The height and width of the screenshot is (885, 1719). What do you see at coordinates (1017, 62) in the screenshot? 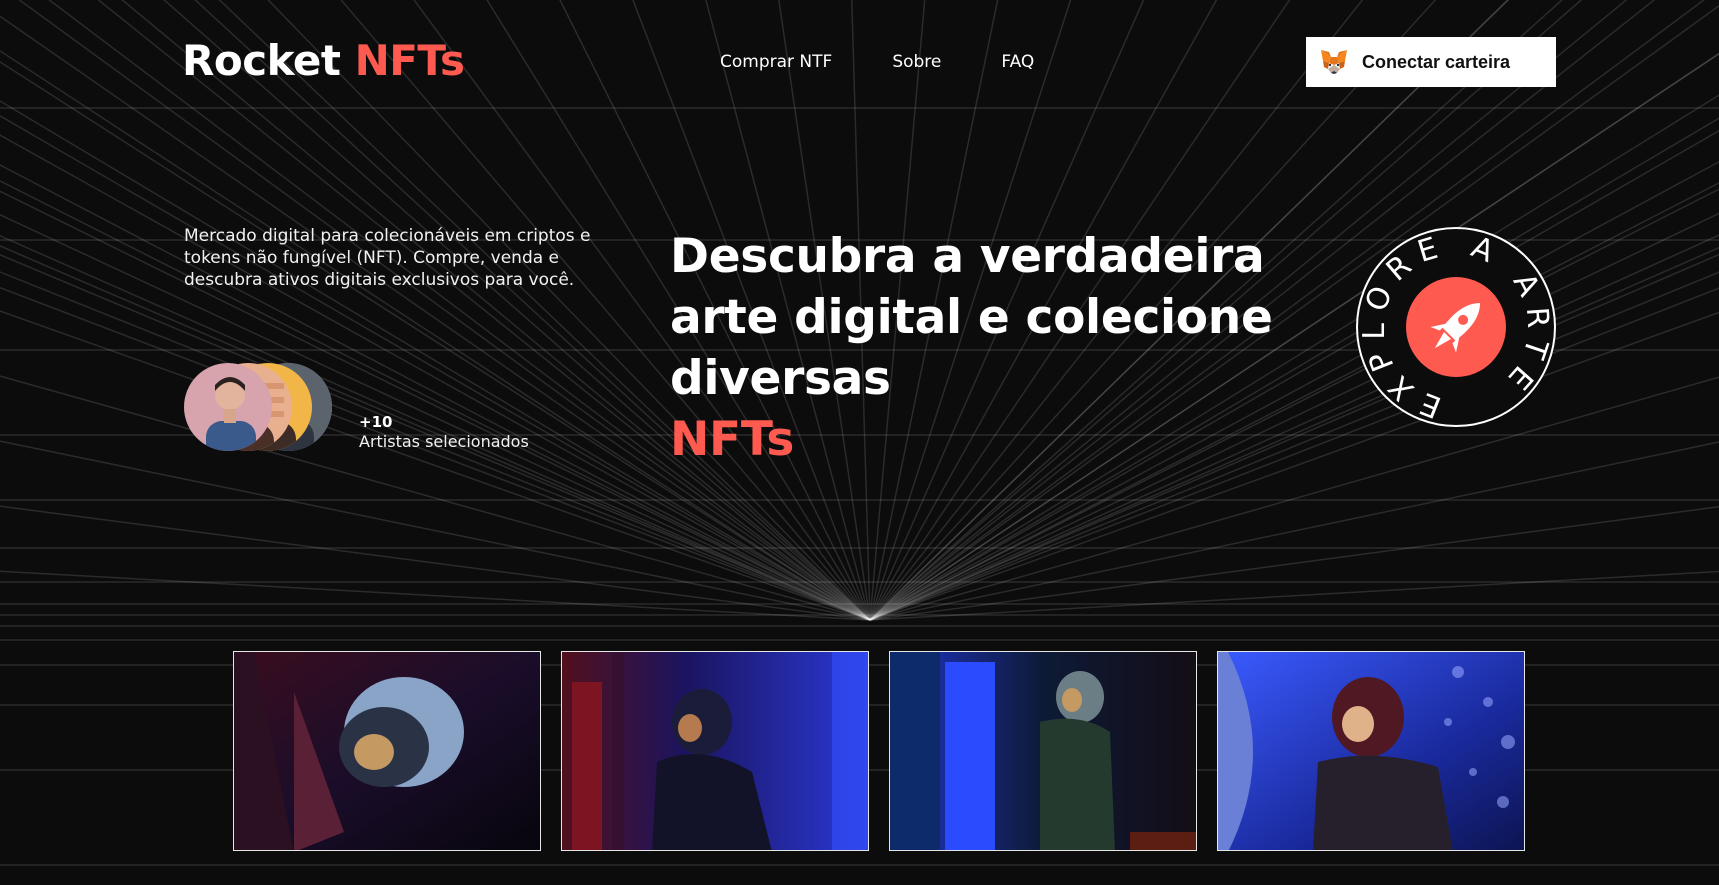
I see `nav-item-faq: FAQ` at bounding box center [1017, 62].